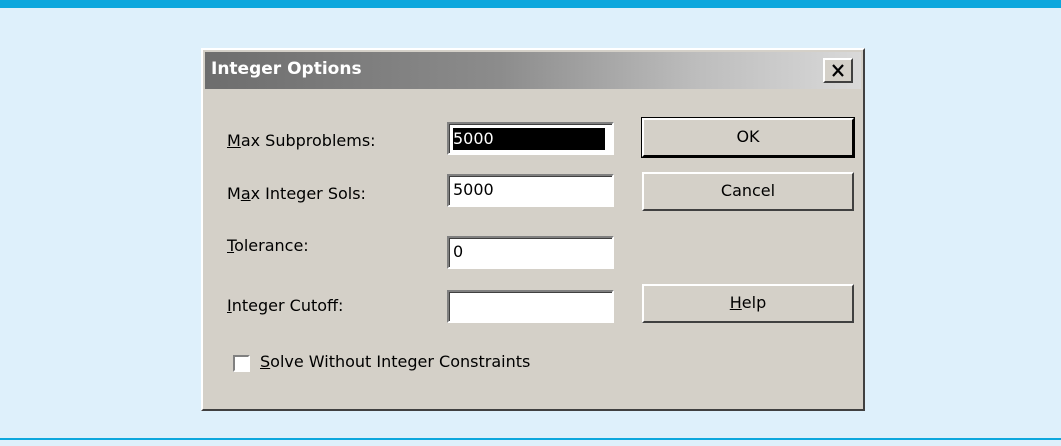 The image size is (1061, 446). I want to click on integer-cutoff-label-text: nteger Cutoff:, so click(287, 305).